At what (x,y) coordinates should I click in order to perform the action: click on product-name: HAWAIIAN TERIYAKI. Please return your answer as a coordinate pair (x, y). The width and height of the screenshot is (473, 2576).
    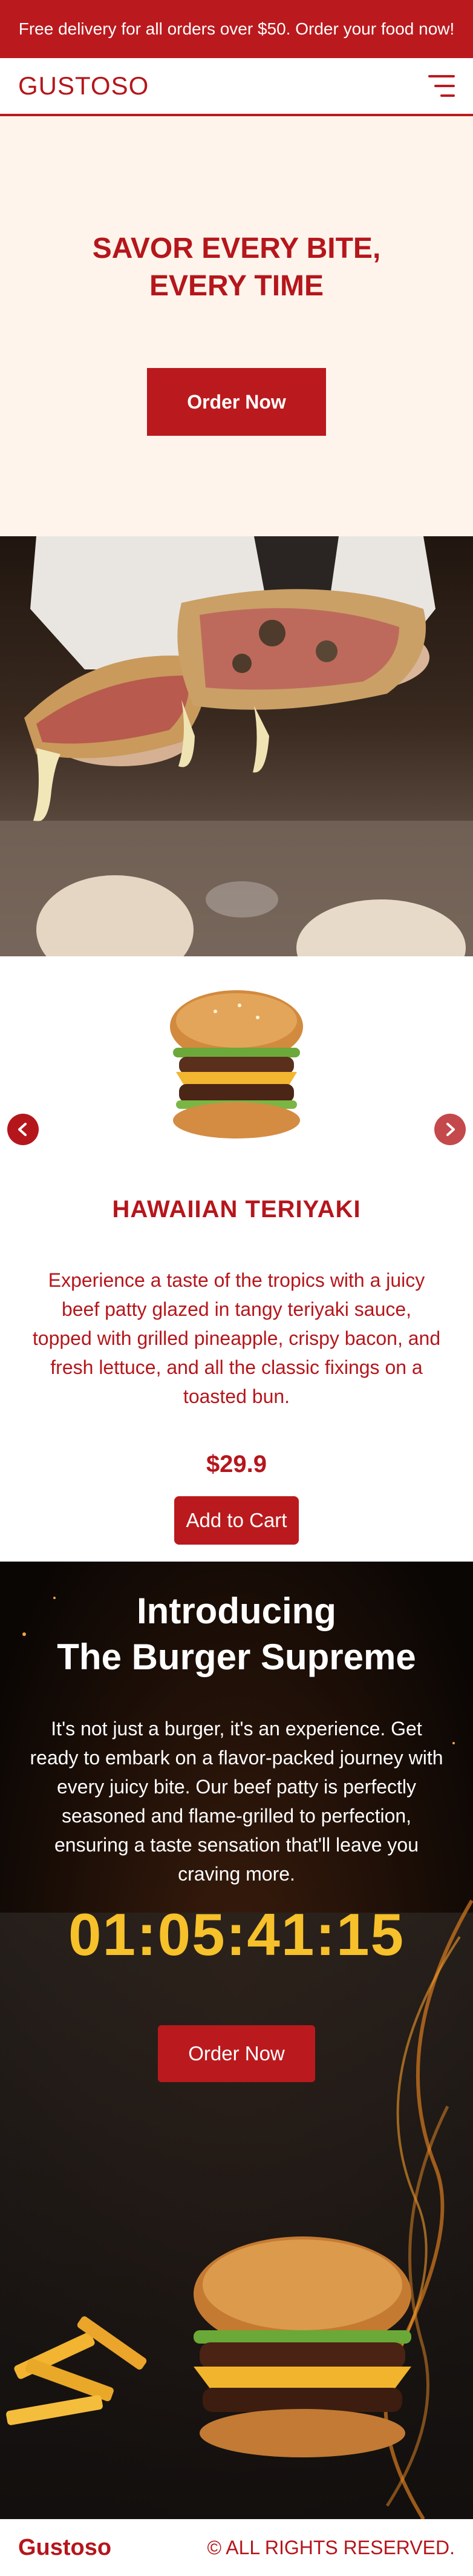
    Looking at the image, I should click on (236, 1209).